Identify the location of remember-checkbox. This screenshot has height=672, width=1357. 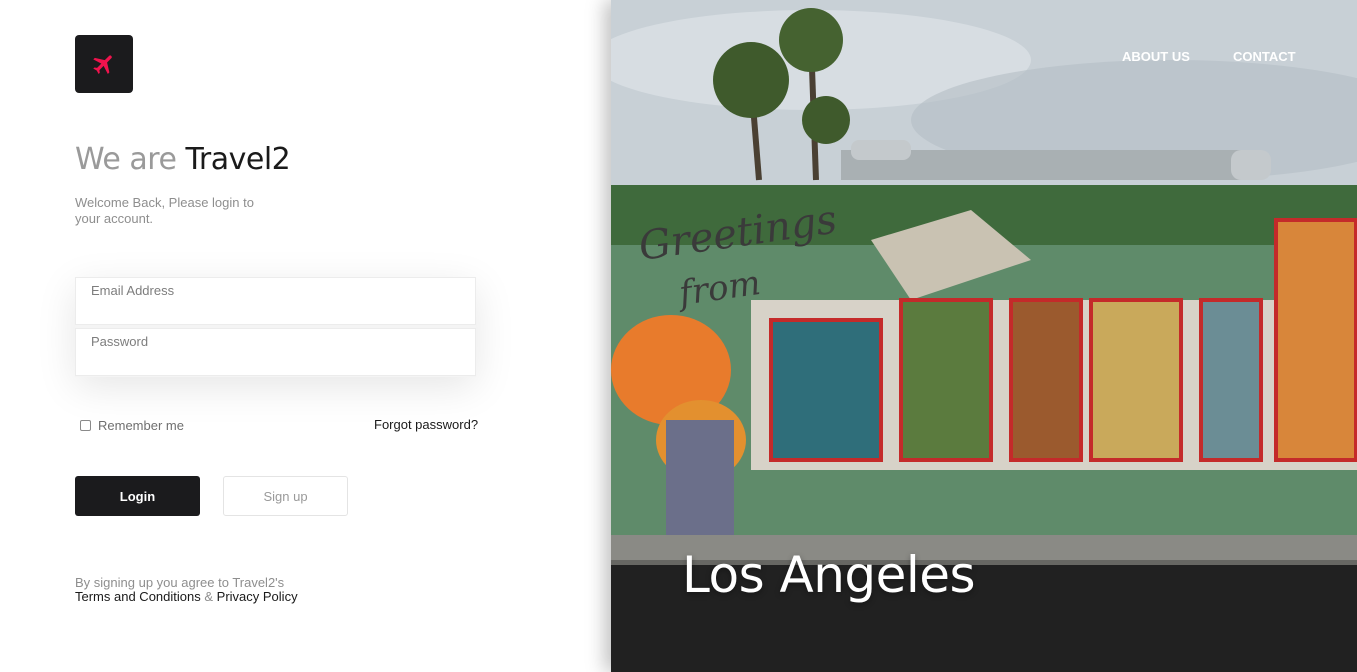
(85, 425).